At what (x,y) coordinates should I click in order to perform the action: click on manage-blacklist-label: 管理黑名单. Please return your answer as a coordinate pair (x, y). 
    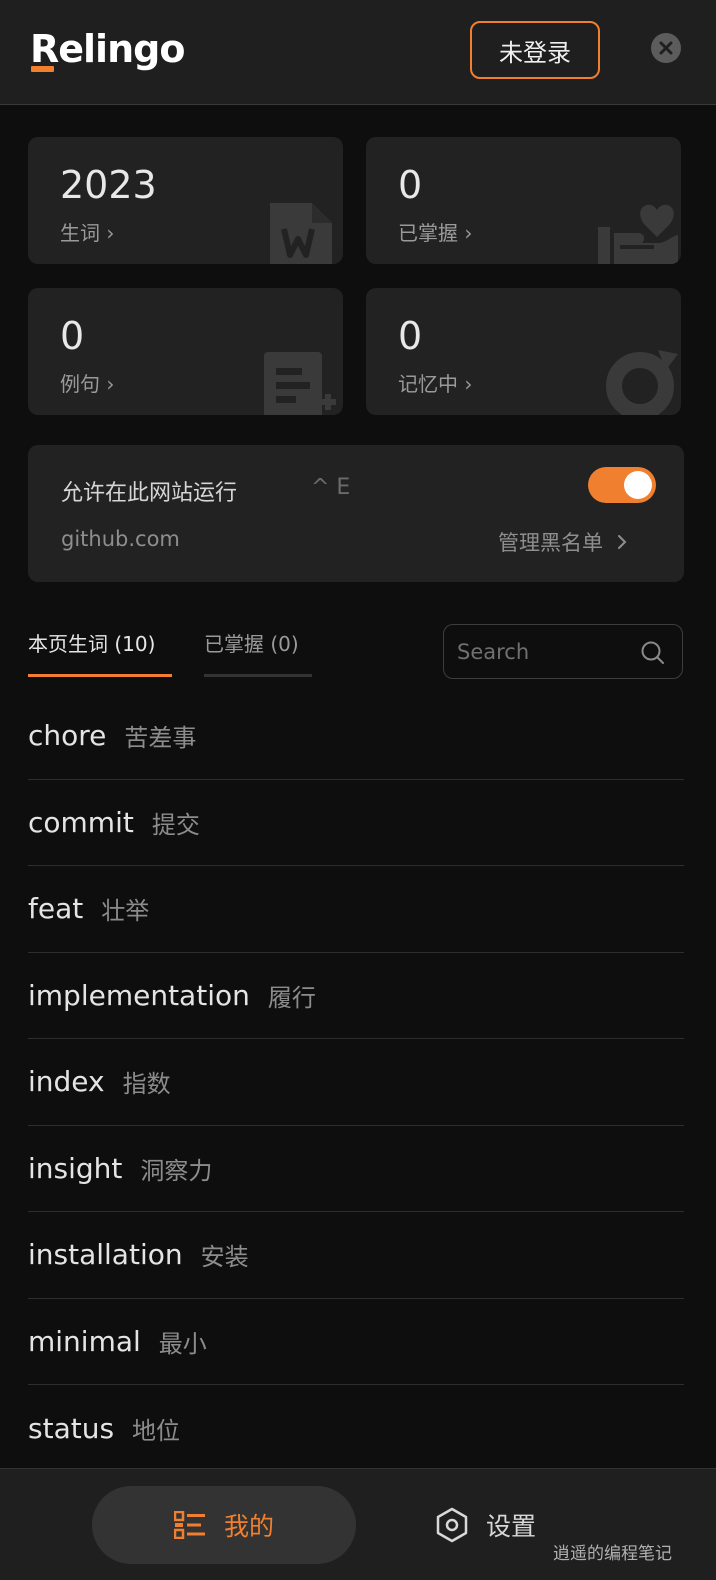
    Looking at the image, I should click on (550, 543).